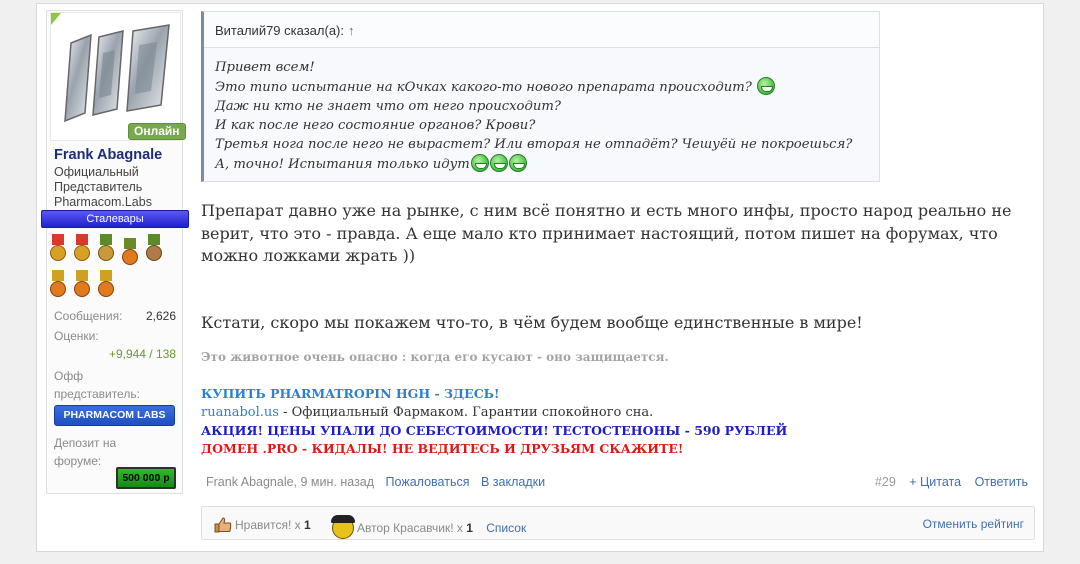  Describe the element at coordinates (114, 415) in the screenshot. I see `pharmacom-labs-button: PHARMACOM LABS` at that location.